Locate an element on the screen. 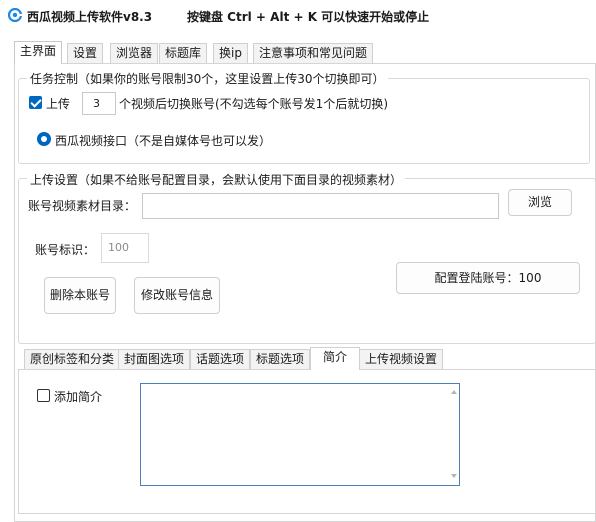  subtab-original-tags: 原创标签和分类 is located at coordinates (72, 359).